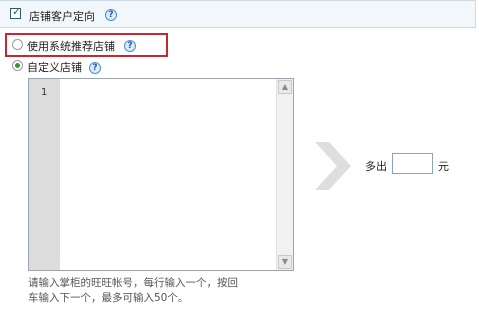 This screenshot has width=479, height=315. Describe the element at coordinates (153, 291) in the screenshot. I see `input-hint: 请输入掌柜的旺旺帐号，每行输入一个，按回 车输入下一个，最多可输入50个。` at that location.